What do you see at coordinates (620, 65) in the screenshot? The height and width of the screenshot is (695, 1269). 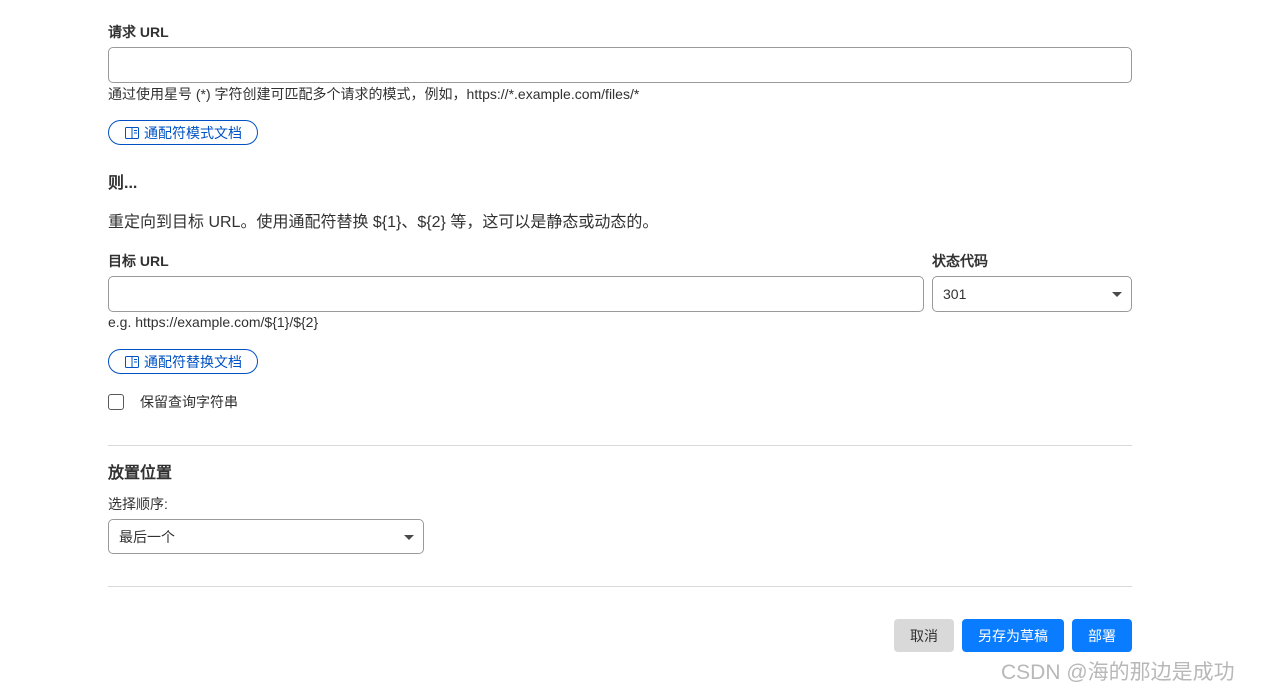 I see `request-url-input` at bounding box center [620, 65].